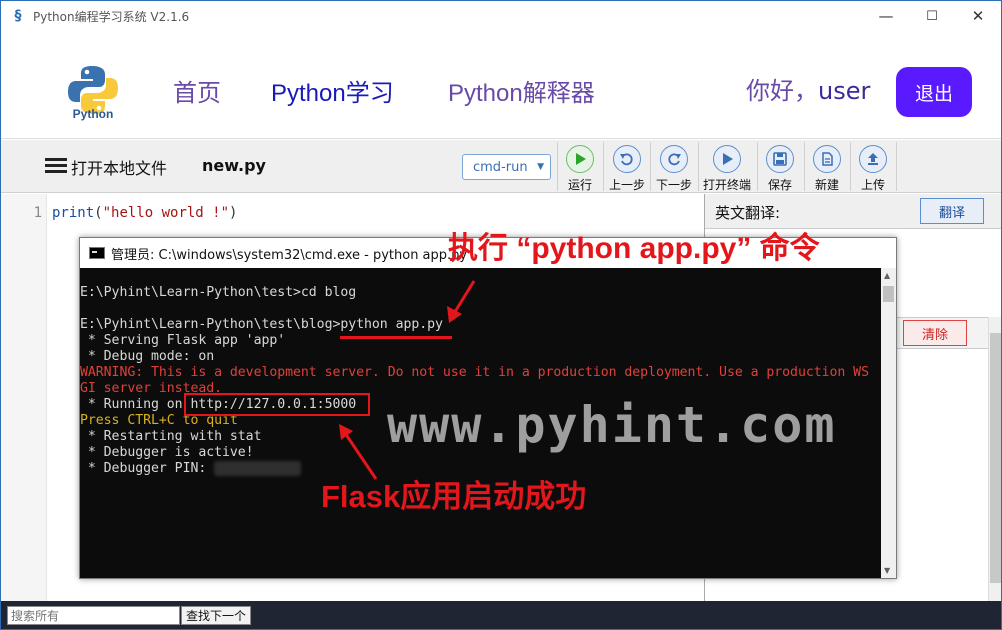 This screenshot has width=1002, height=630. Describe the element at coordinates (216, 615) in the screenshot. I see `find-next-button: 查找下一个` at that location.